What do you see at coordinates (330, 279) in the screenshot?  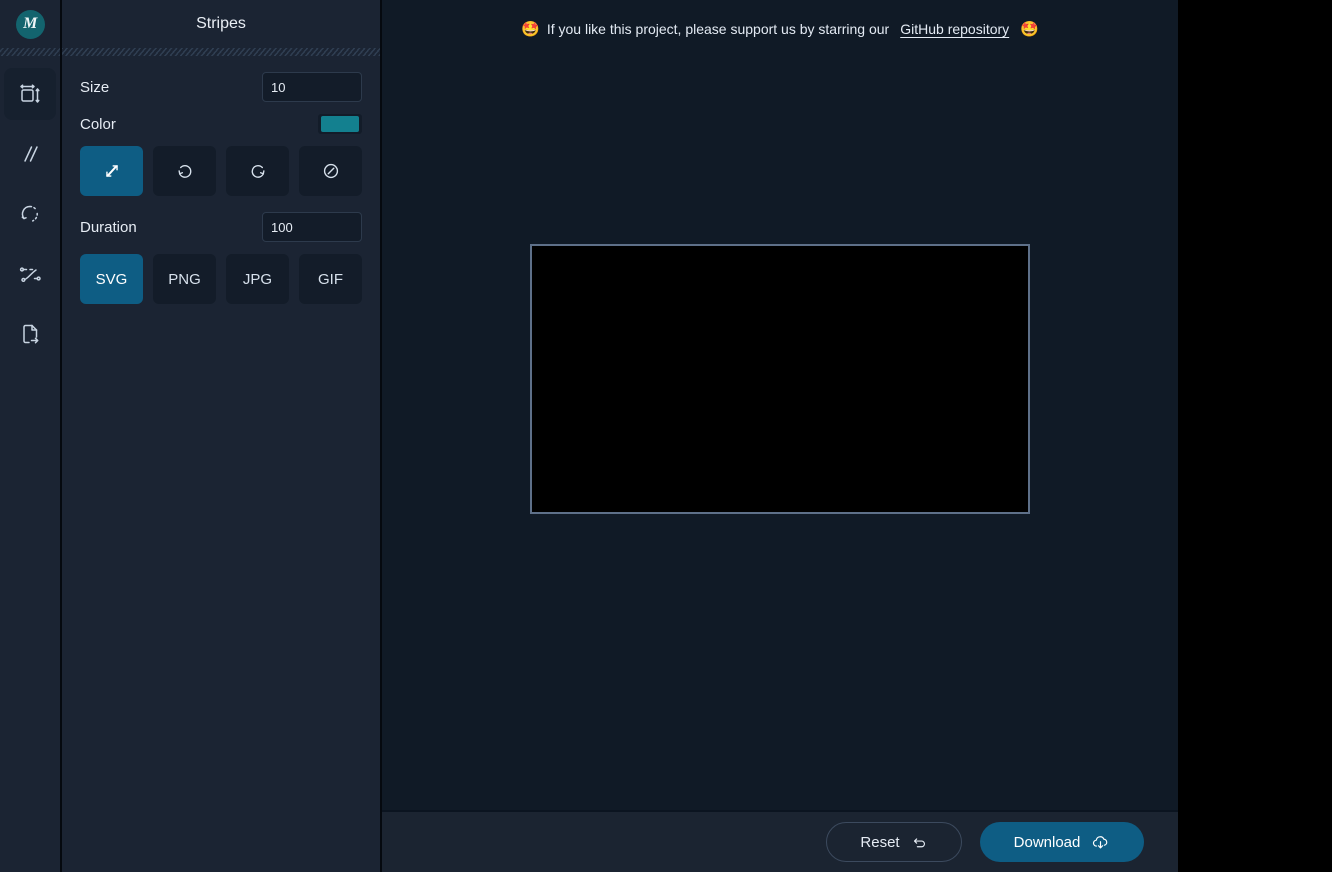 I see `format-button-gif: GIF` at bounding box center [330, 279].